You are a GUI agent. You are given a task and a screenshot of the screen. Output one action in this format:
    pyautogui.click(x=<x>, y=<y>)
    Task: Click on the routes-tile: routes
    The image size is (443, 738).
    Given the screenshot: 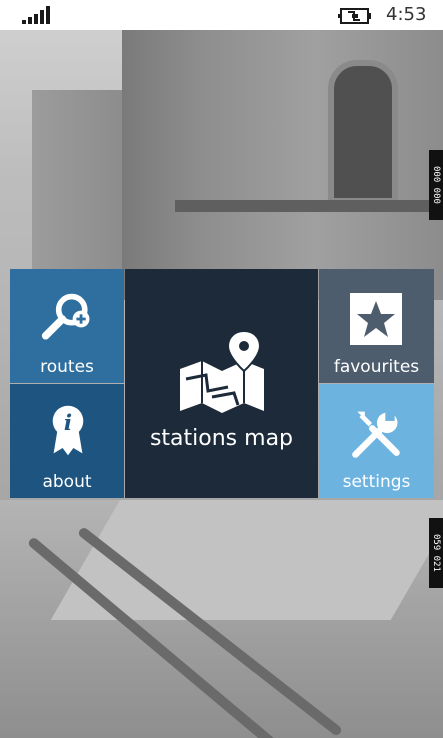 What is the action you would take?
    pyautogui.click(x=67, y=326)
    